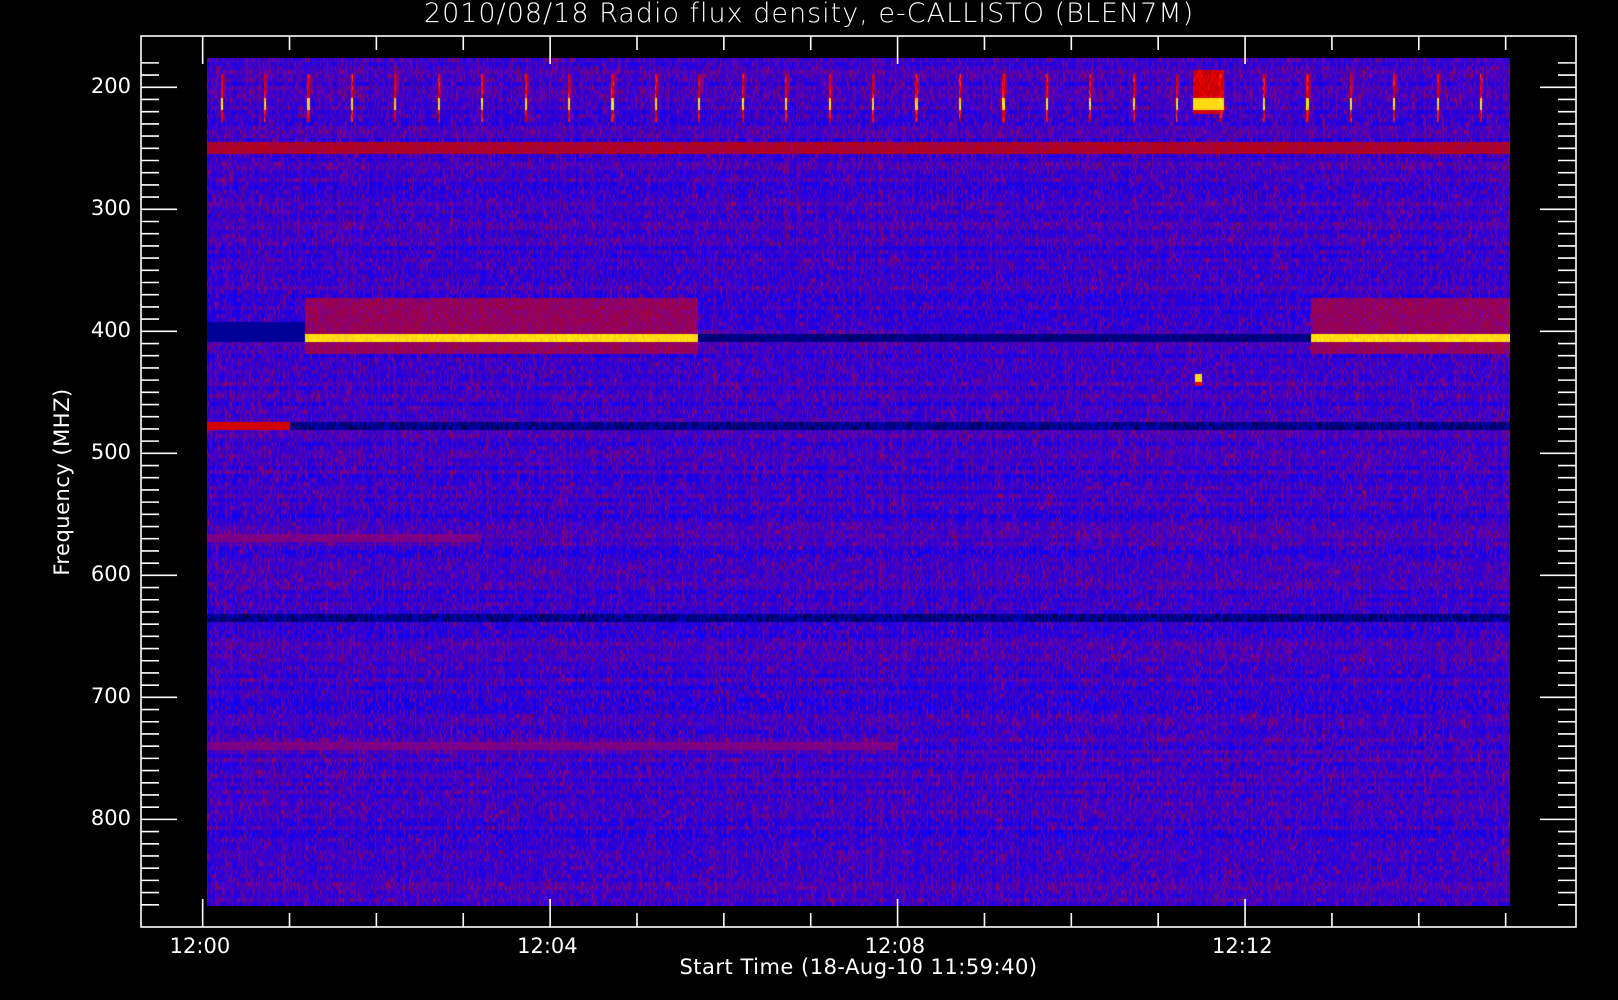 The height and width of the screenshot is (1000, 1618). What do you see at coordinates (110, 696) in the screenshot?
I see `y-tick-label: 700` at bounding box center [110, 696].